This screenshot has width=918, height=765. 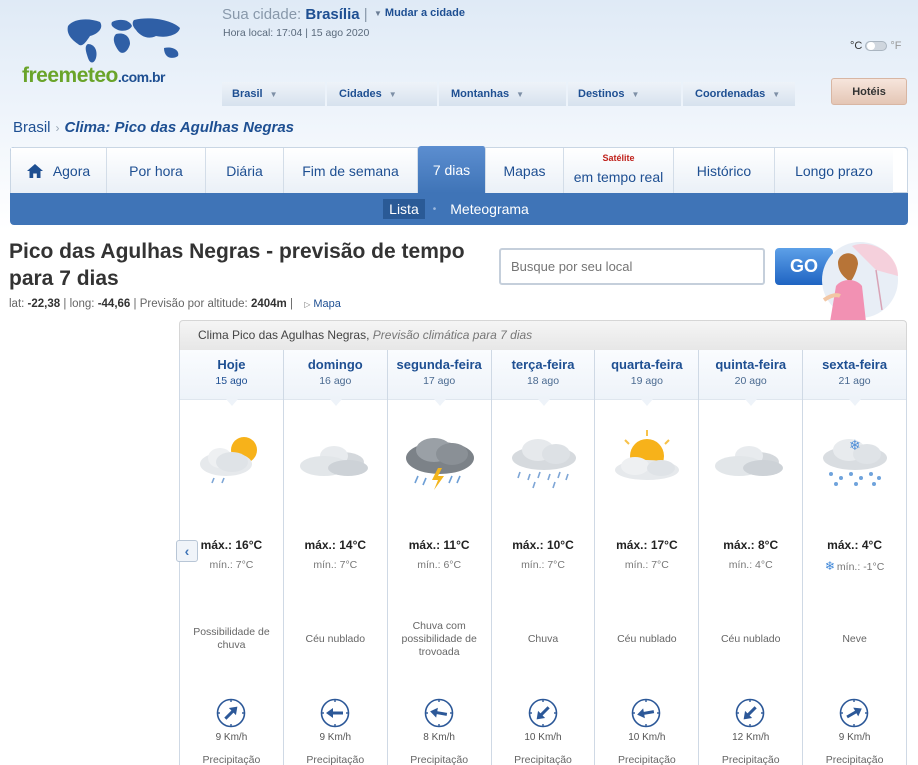 I want to click on tab-agora: Agora, so click(x=59, y=170).